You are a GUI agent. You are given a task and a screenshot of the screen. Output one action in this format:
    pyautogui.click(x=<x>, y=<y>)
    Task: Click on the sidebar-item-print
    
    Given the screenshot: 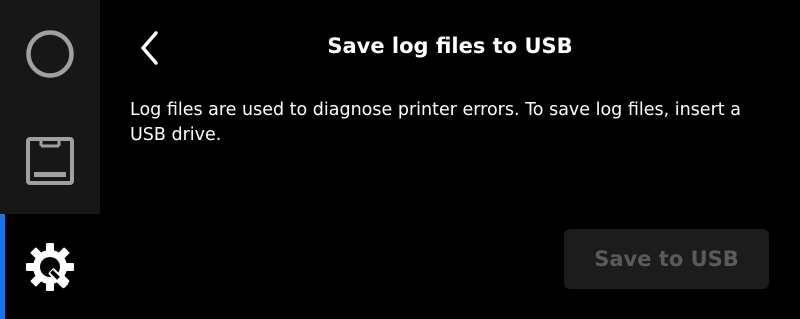 What is the action you would take?
    pyautogui.click(x=50, y=53)
    